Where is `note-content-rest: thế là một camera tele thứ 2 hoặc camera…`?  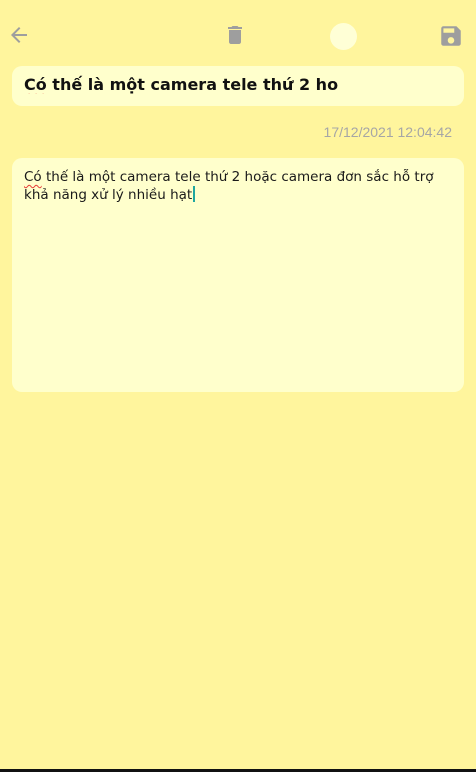
note-content-rest: thế là một camera tele thứ 2 hoặc camera… is located at coordinates (229, 186).